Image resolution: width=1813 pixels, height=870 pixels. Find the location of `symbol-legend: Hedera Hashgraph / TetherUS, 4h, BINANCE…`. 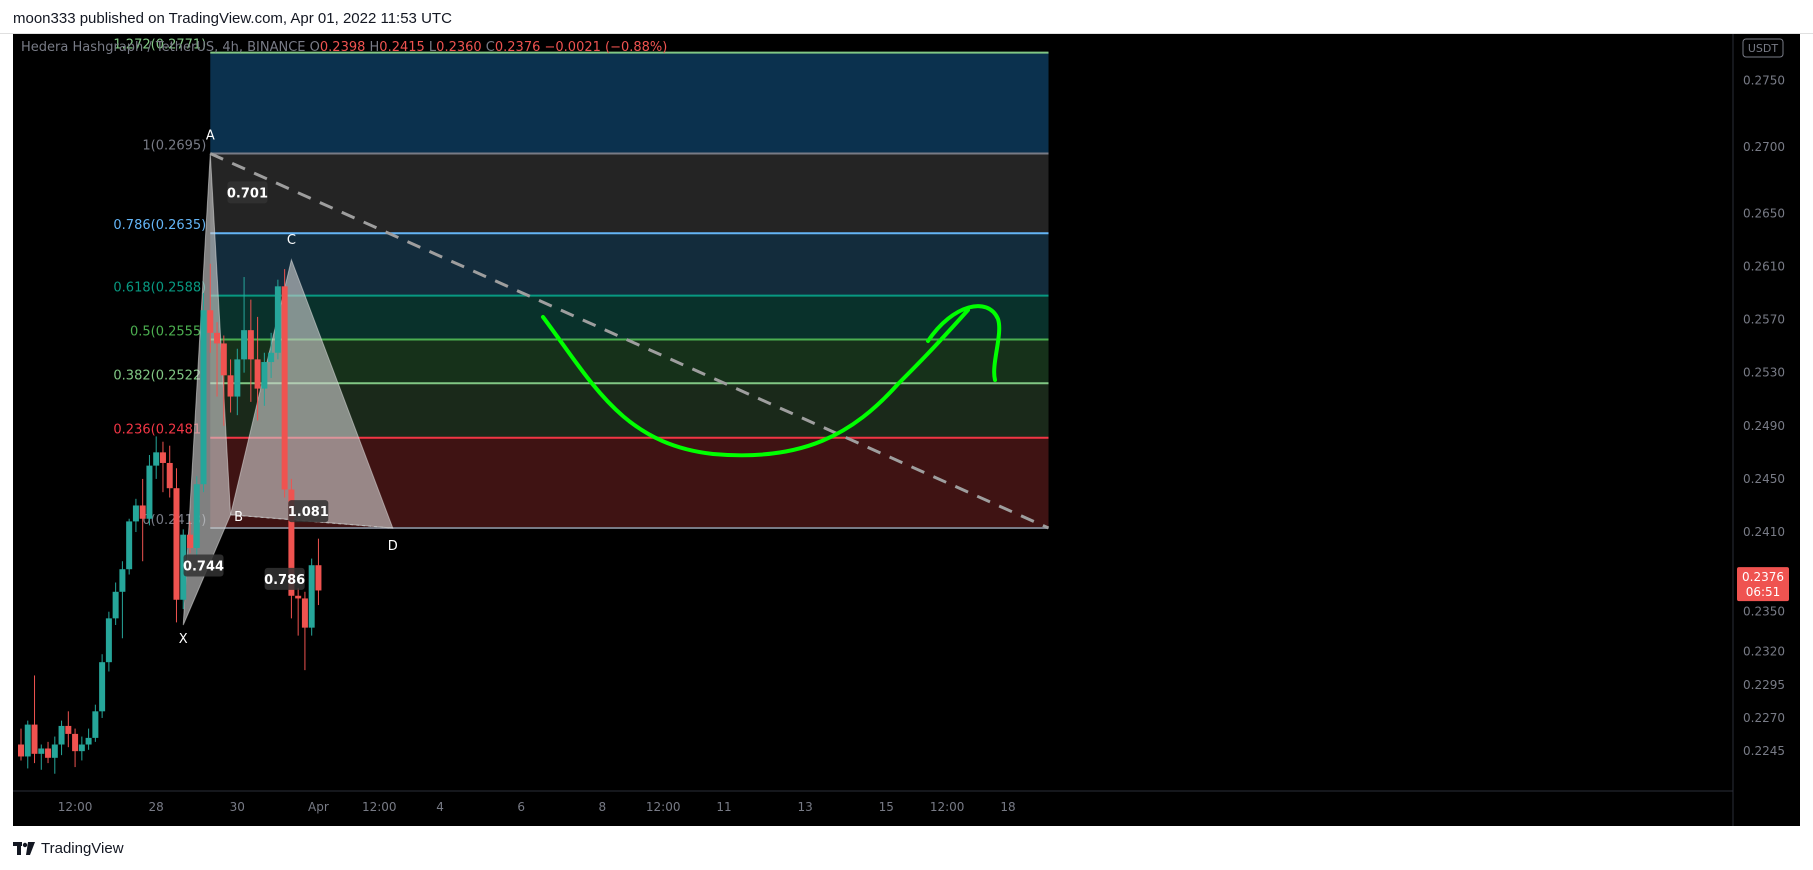

symbol-legend: Hedera Hashgraph / TetherUS, 4h, BINANCE… is located at coordinates (344, 47).